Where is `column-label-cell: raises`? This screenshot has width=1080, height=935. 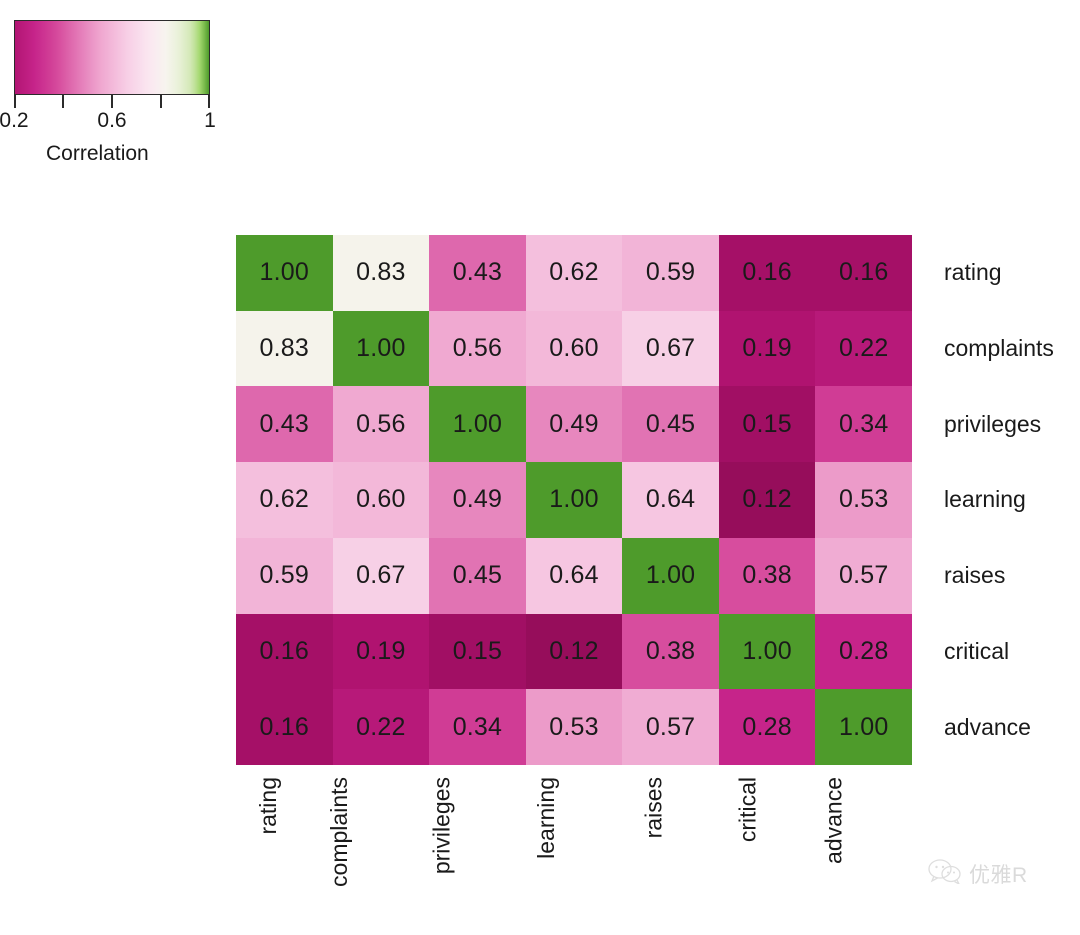 column-label-cell: raises is located at coordinates (670, 848).